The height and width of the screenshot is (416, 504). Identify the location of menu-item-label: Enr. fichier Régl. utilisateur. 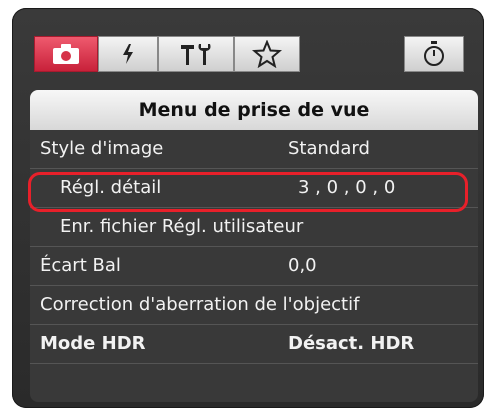
(182, 226).